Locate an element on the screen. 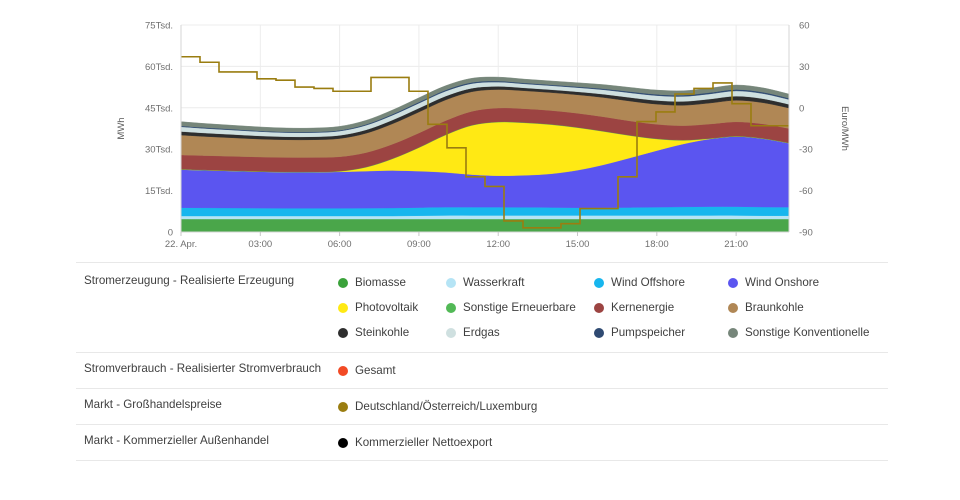  legend-item: Photovoltaik is located at coordinates (392, 307).